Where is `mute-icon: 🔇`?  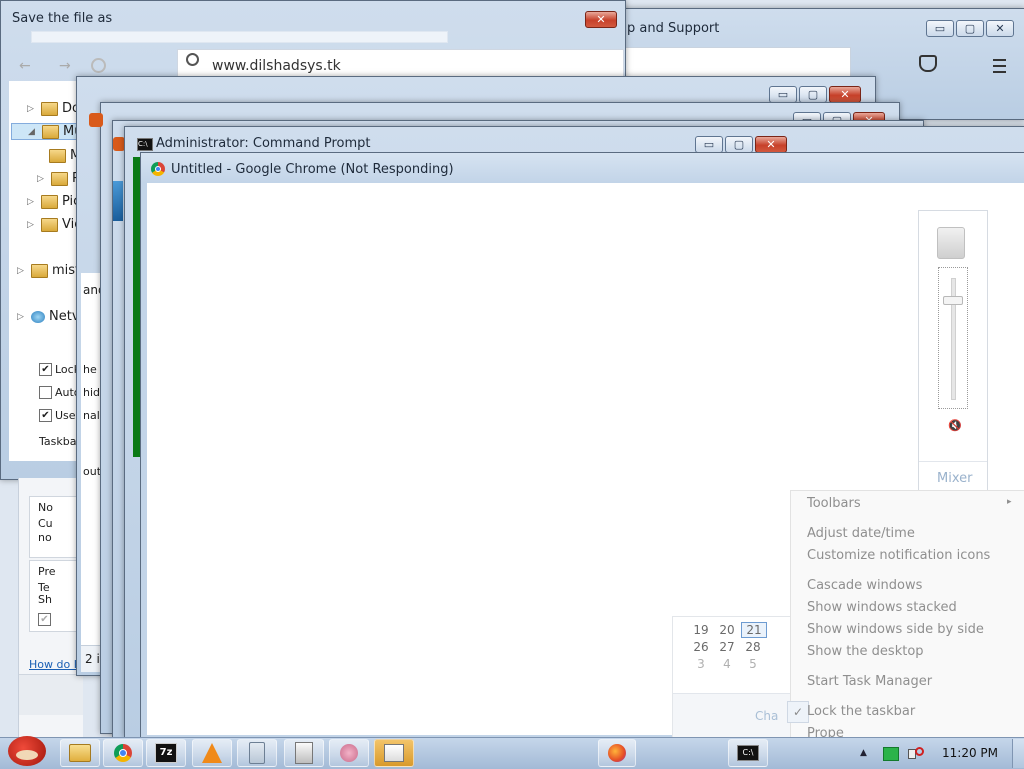
mute-icon: 🔇 is located at coordinates (955, 425).